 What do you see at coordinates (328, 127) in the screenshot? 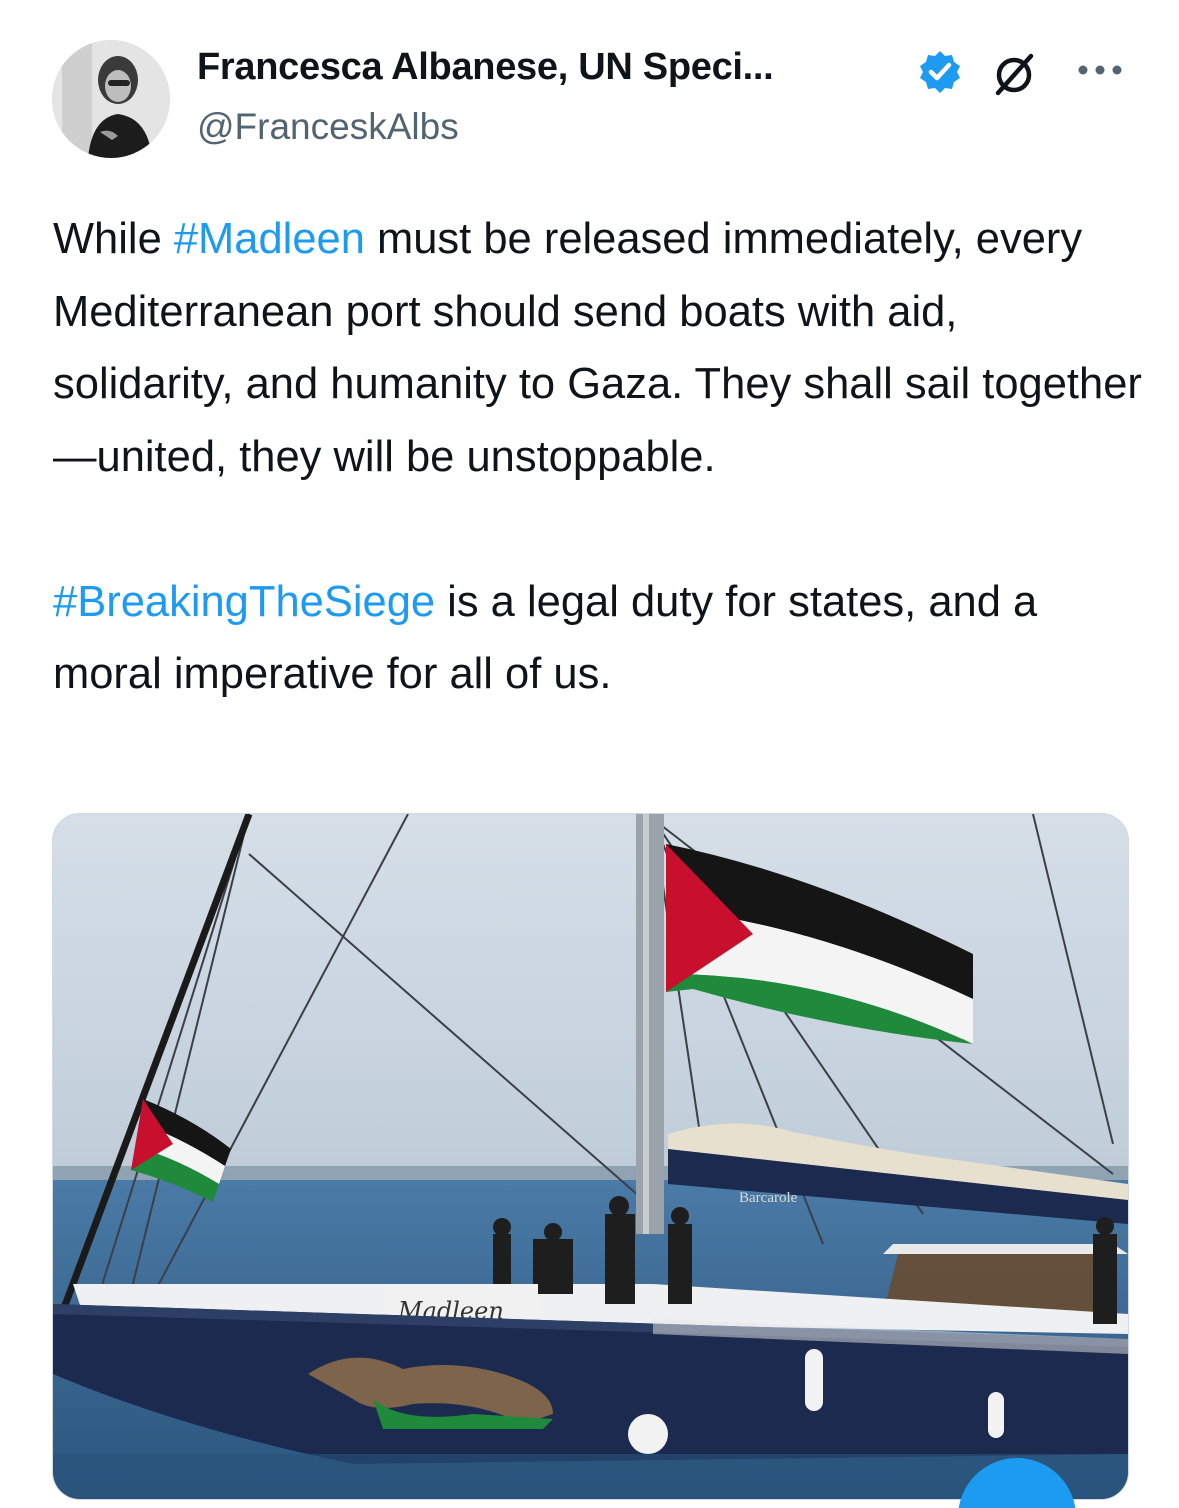
I see `author-handle: @FranceskAlbs` at bounding box center [328, 127].